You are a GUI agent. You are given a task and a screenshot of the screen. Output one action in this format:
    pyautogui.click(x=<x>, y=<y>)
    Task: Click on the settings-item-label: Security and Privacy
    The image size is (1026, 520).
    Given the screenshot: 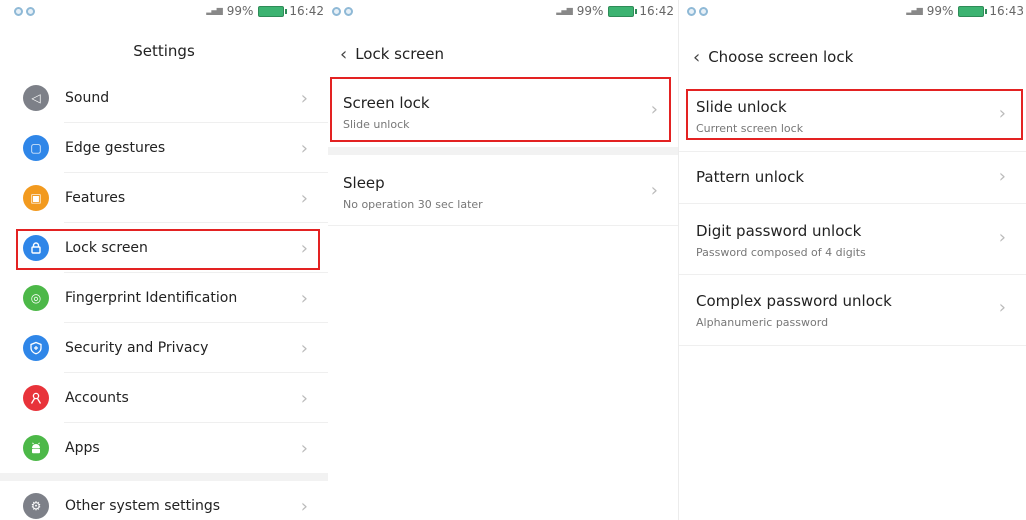 What is the action you would take?
    pyautogui.click(x=137, y=348)
    